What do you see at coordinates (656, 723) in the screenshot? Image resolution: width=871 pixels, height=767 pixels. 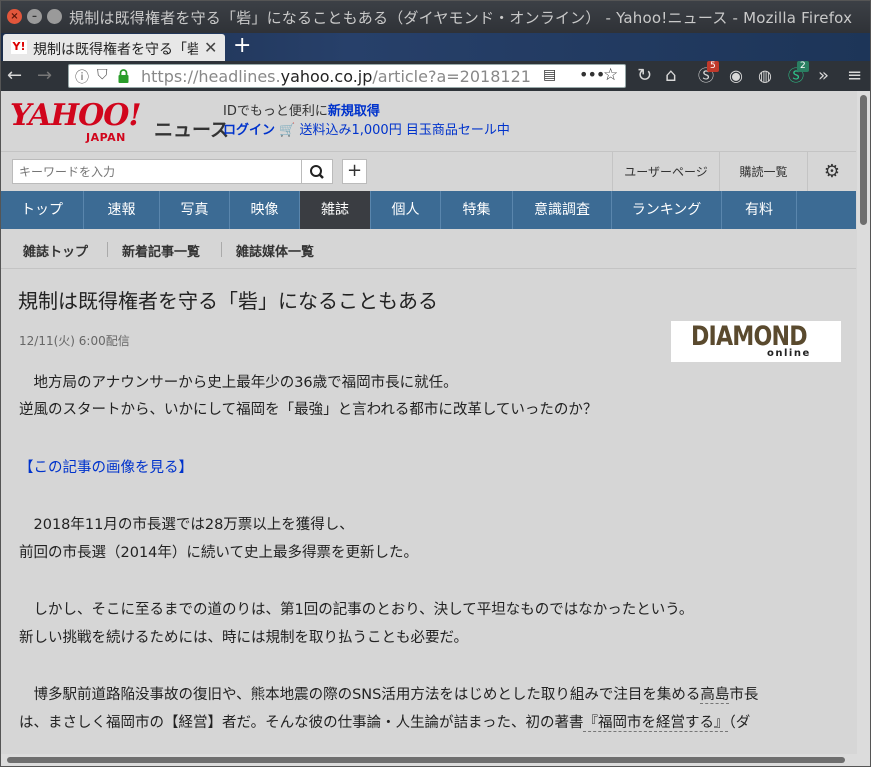 I see `book-title-link: 『福岡市を経営する』` at bounding box center [656, 723].